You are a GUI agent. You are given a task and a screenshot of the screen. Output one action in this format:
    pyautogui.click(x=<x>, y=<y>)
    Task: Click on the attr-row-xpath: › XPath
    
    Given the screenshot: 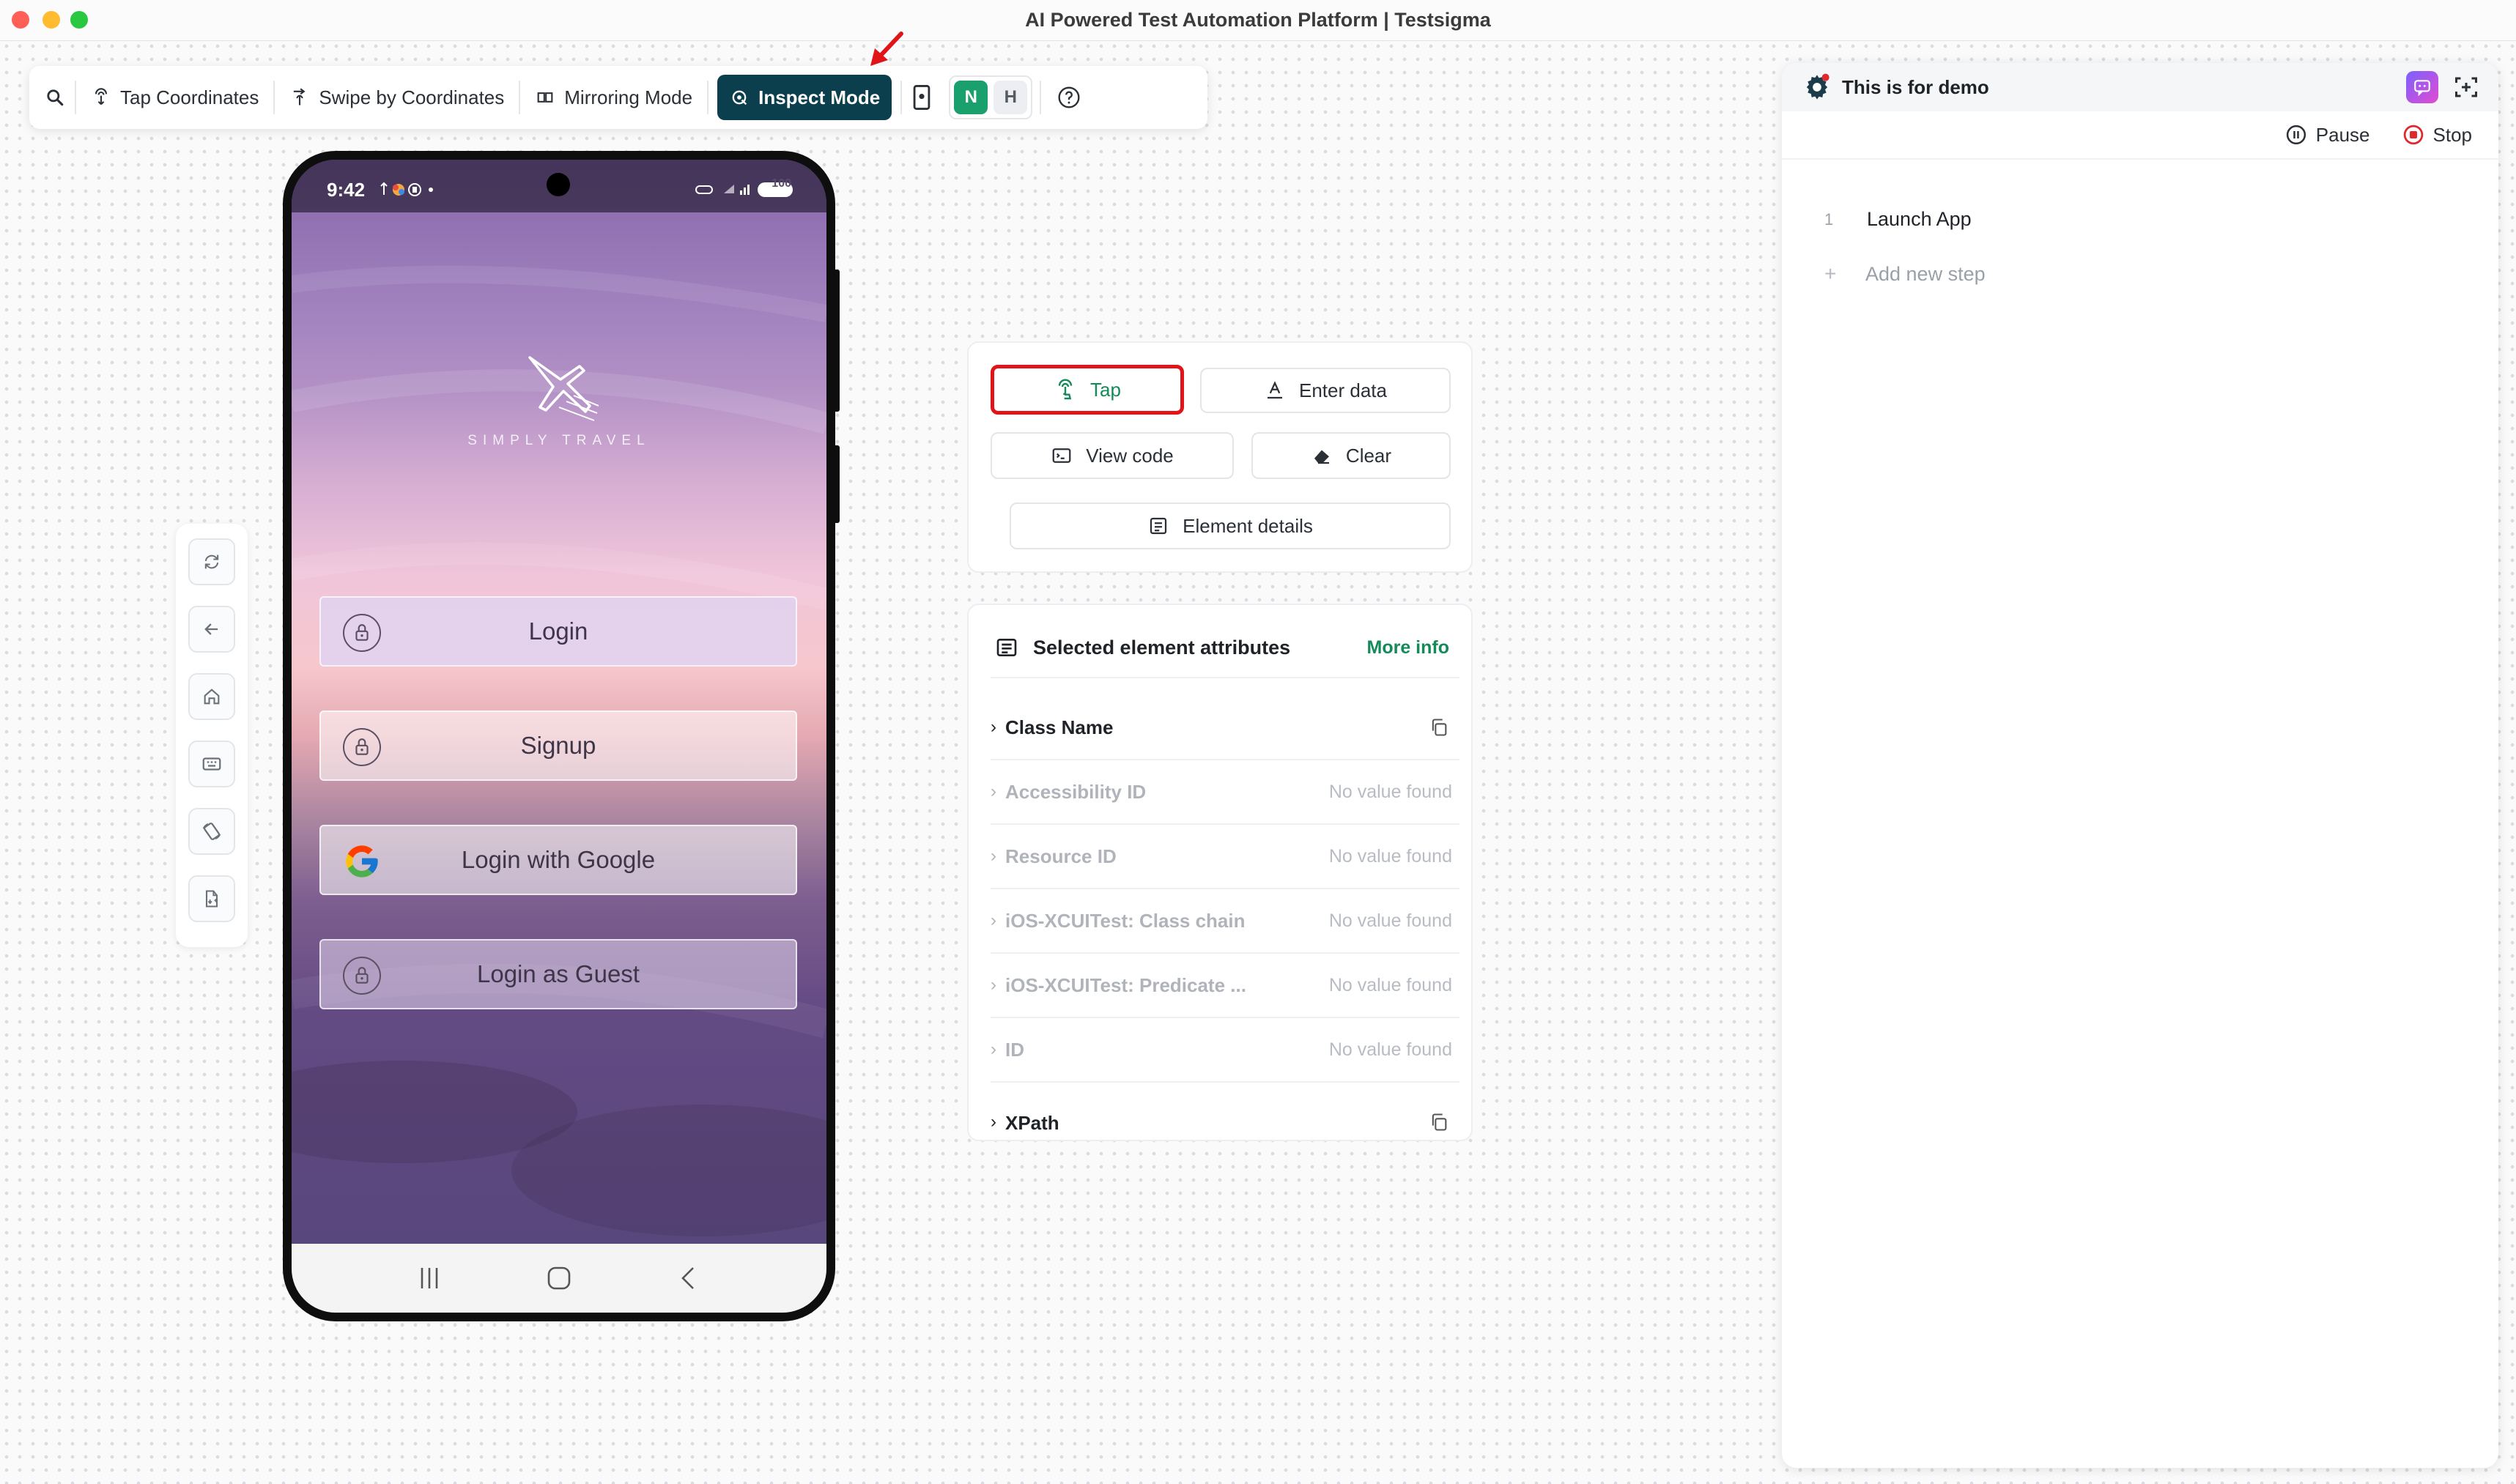 What is the action you would take?
    pyautogui.click(x=1225, y=1111)
    